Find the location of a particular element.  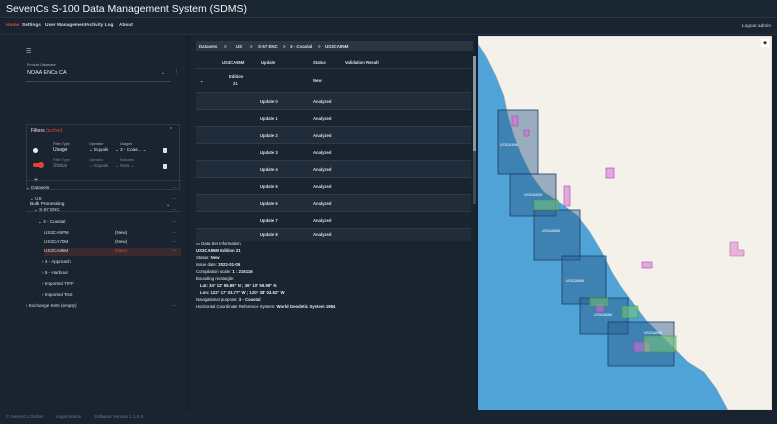

map-label: US3CA10M is located at coordinates (509, 145).